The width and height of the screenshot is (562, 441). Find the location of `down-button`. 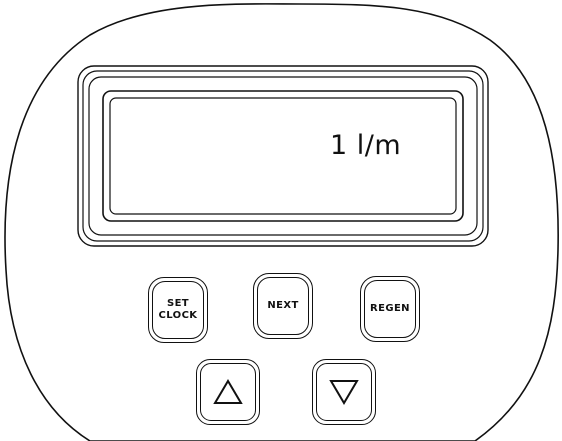

down-button is located at coordinates (344, 392).